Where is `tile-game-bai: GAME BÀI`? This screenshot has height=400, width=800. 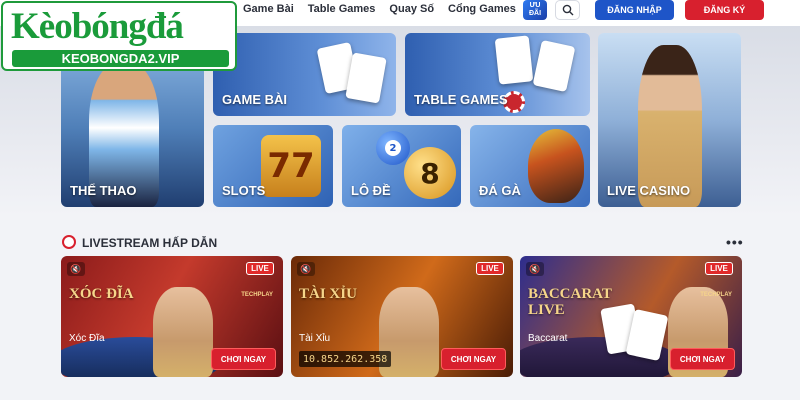
tile-game-bai: GAME BÀI is located at coordinates (304, 74).